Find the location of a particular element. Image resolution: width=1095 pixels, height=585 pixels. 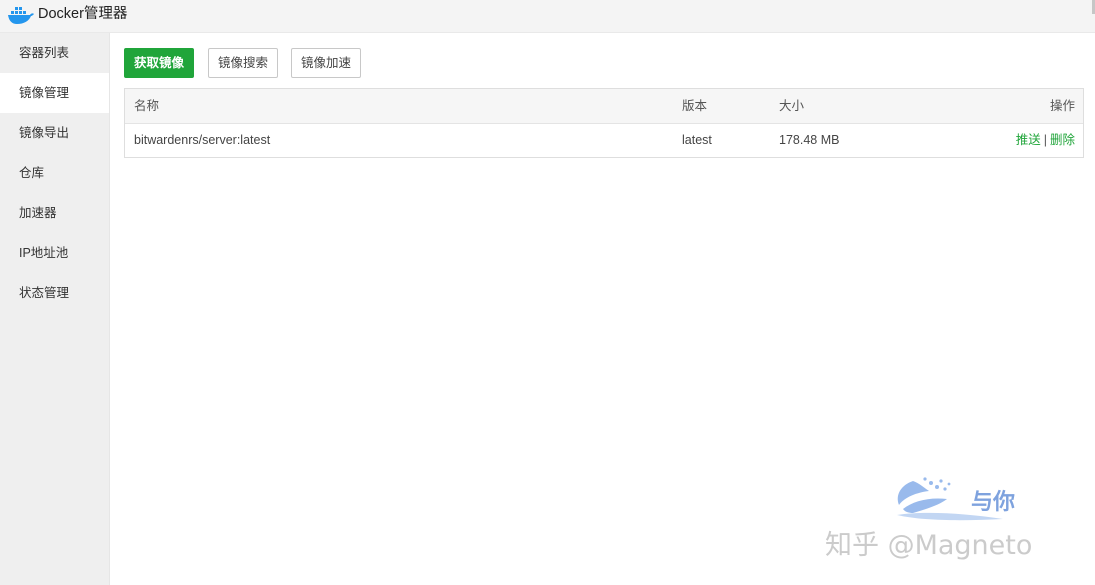

image-accelerate-button: 镜像加速 is located at coordinates (326, 63).